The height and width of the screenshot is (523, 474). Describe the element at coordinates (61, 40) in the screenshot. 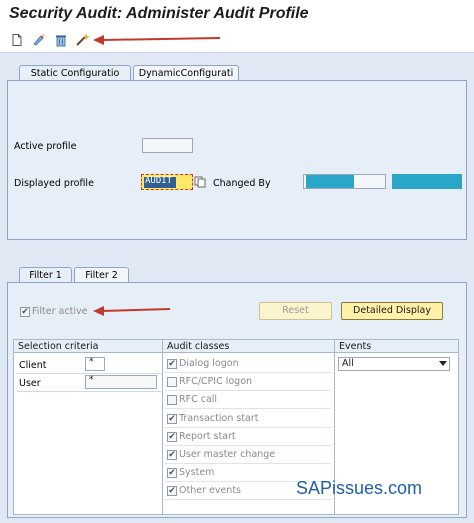

I see `delete-icon` at that location.